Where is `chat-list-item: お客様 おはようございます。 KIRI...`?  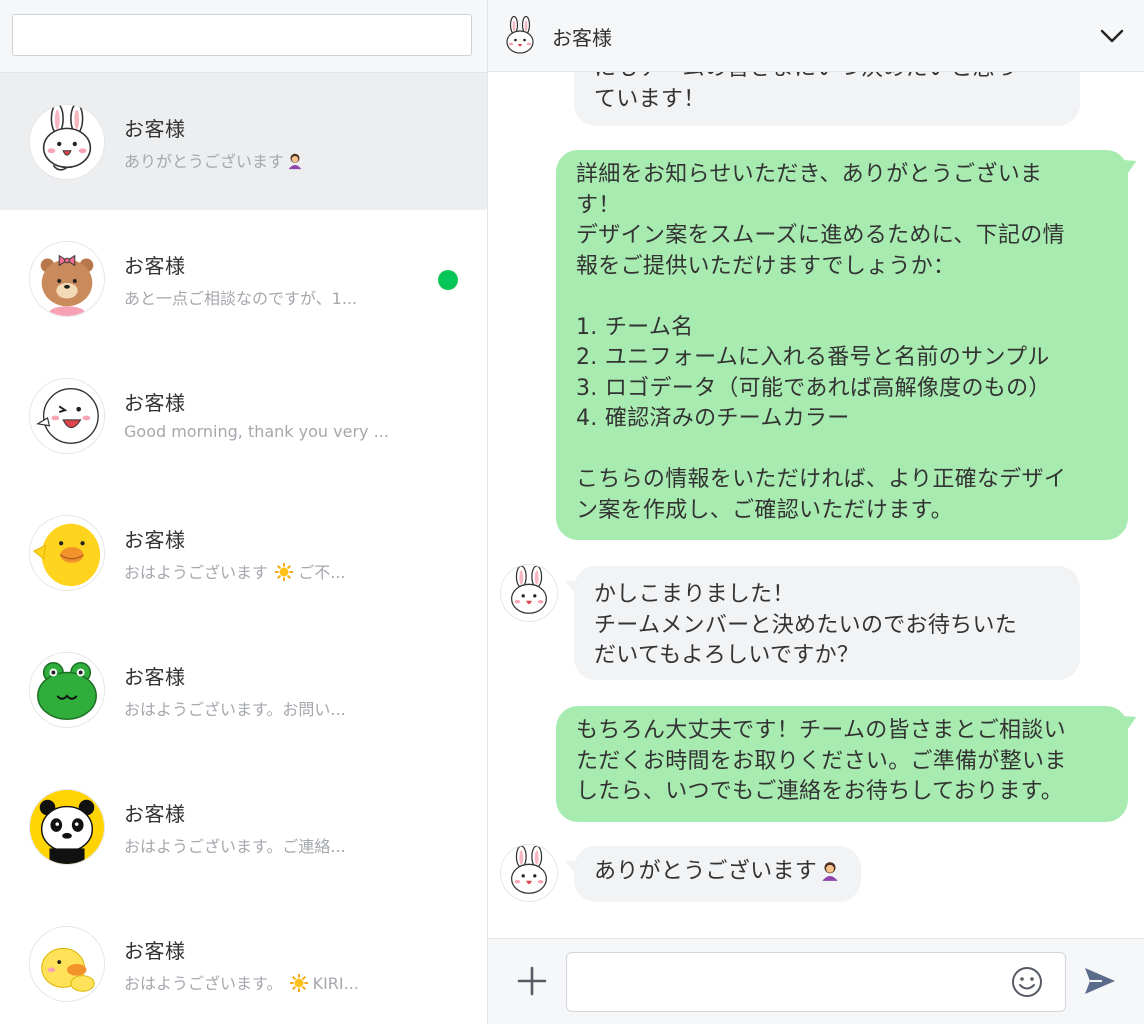 chat-list-item: お客様 おはようございます。 KIRI... is located at coordinates (243, 959).